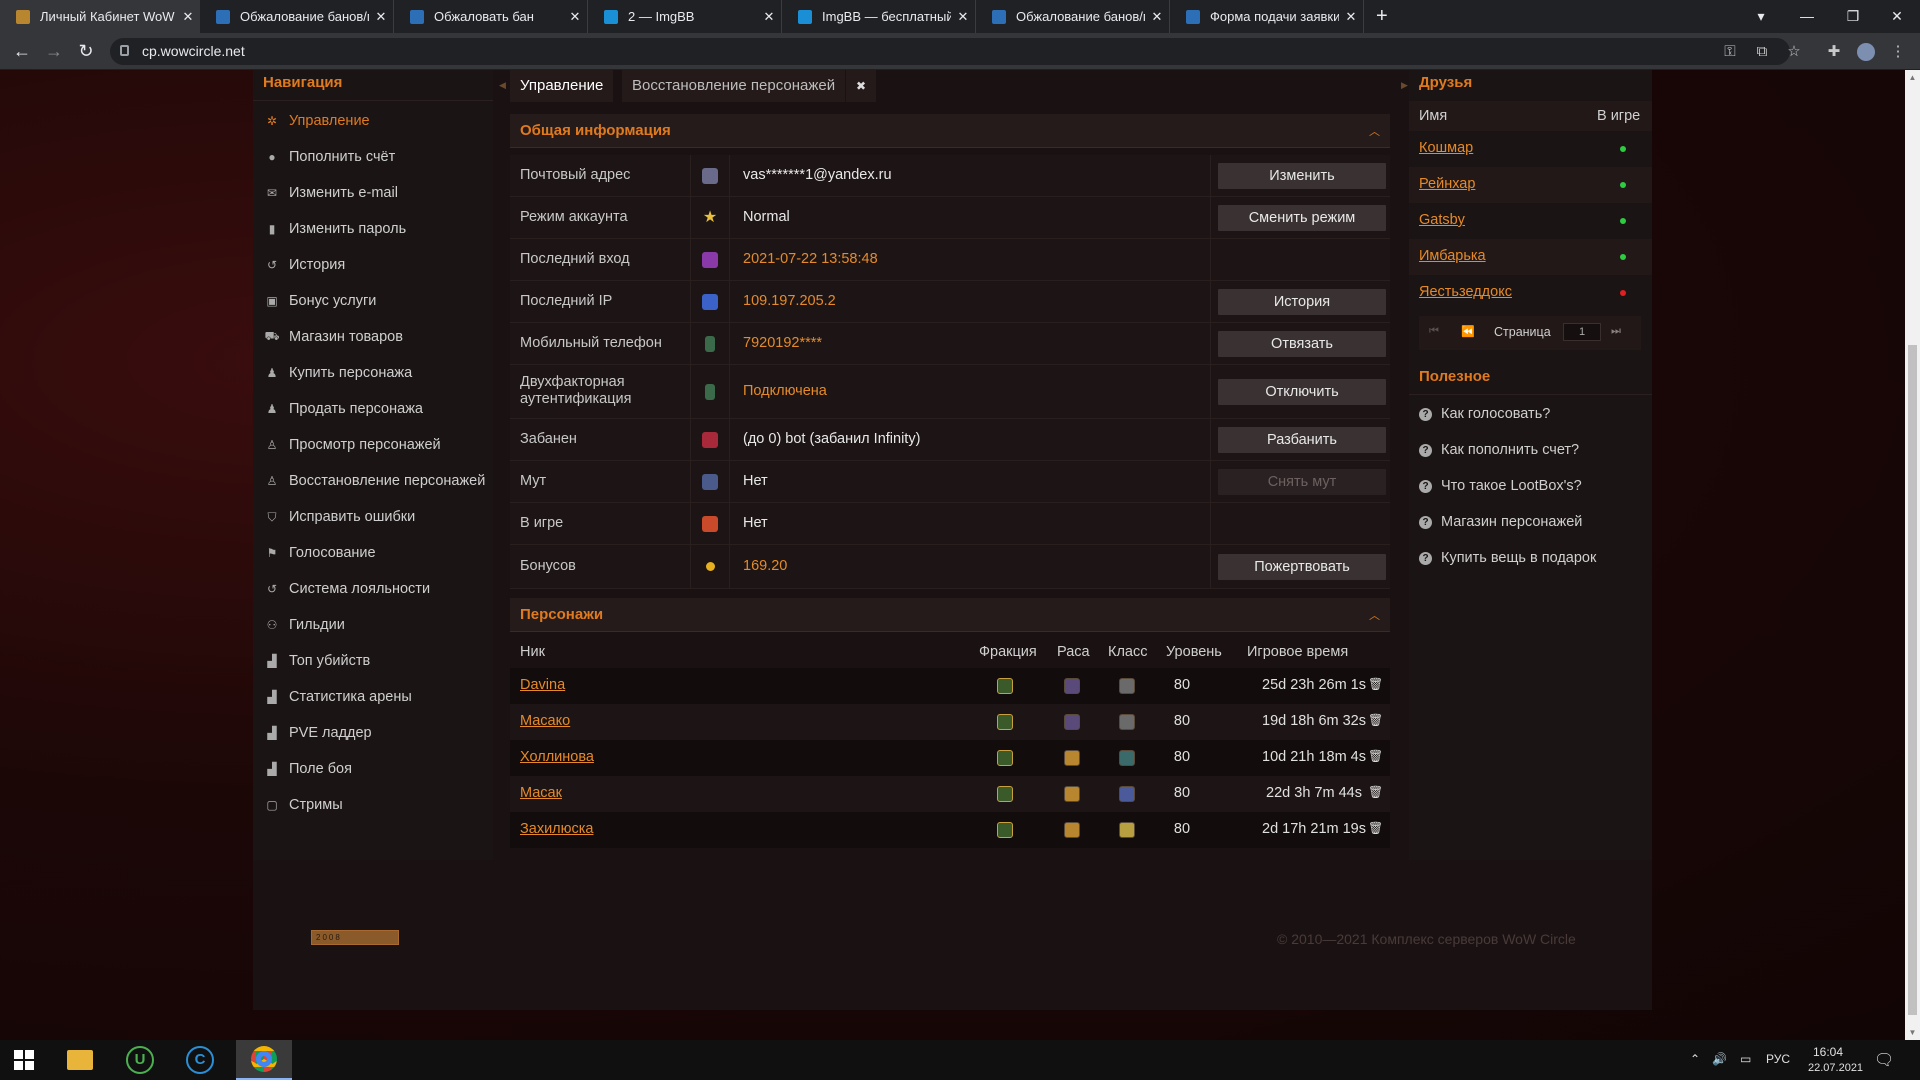 This screenshot has width=1920, height=1080. What do you see at coordinates (1302, 392) in the screenshot?
I see `disable-2fa-button: Отключить` at bounding box center [1302, 392].